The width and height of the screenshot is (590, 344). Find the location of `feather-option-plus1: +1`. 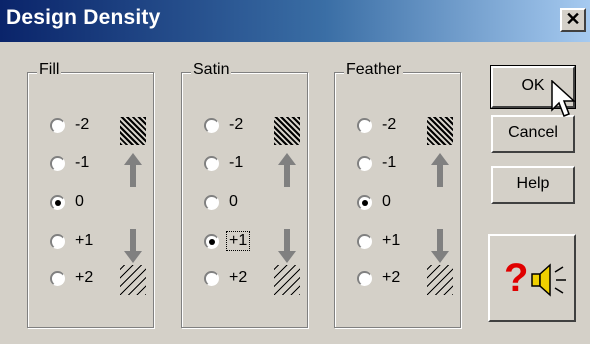

feather-option-plus1: +1 is located at coordinates (379, 241).